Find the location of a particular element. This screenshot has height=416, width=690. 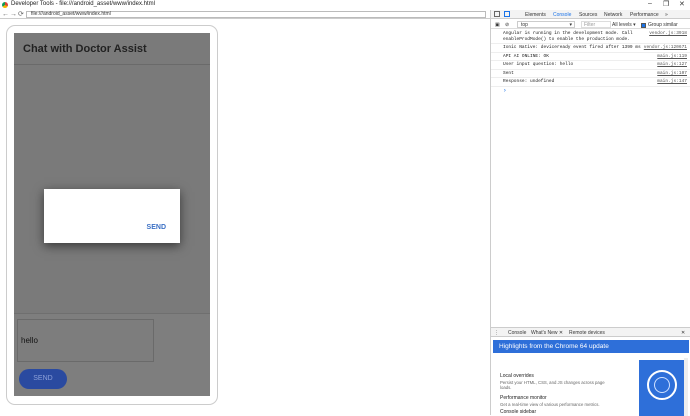

reload-button: ⟳ is located at coordinates (21, 14).